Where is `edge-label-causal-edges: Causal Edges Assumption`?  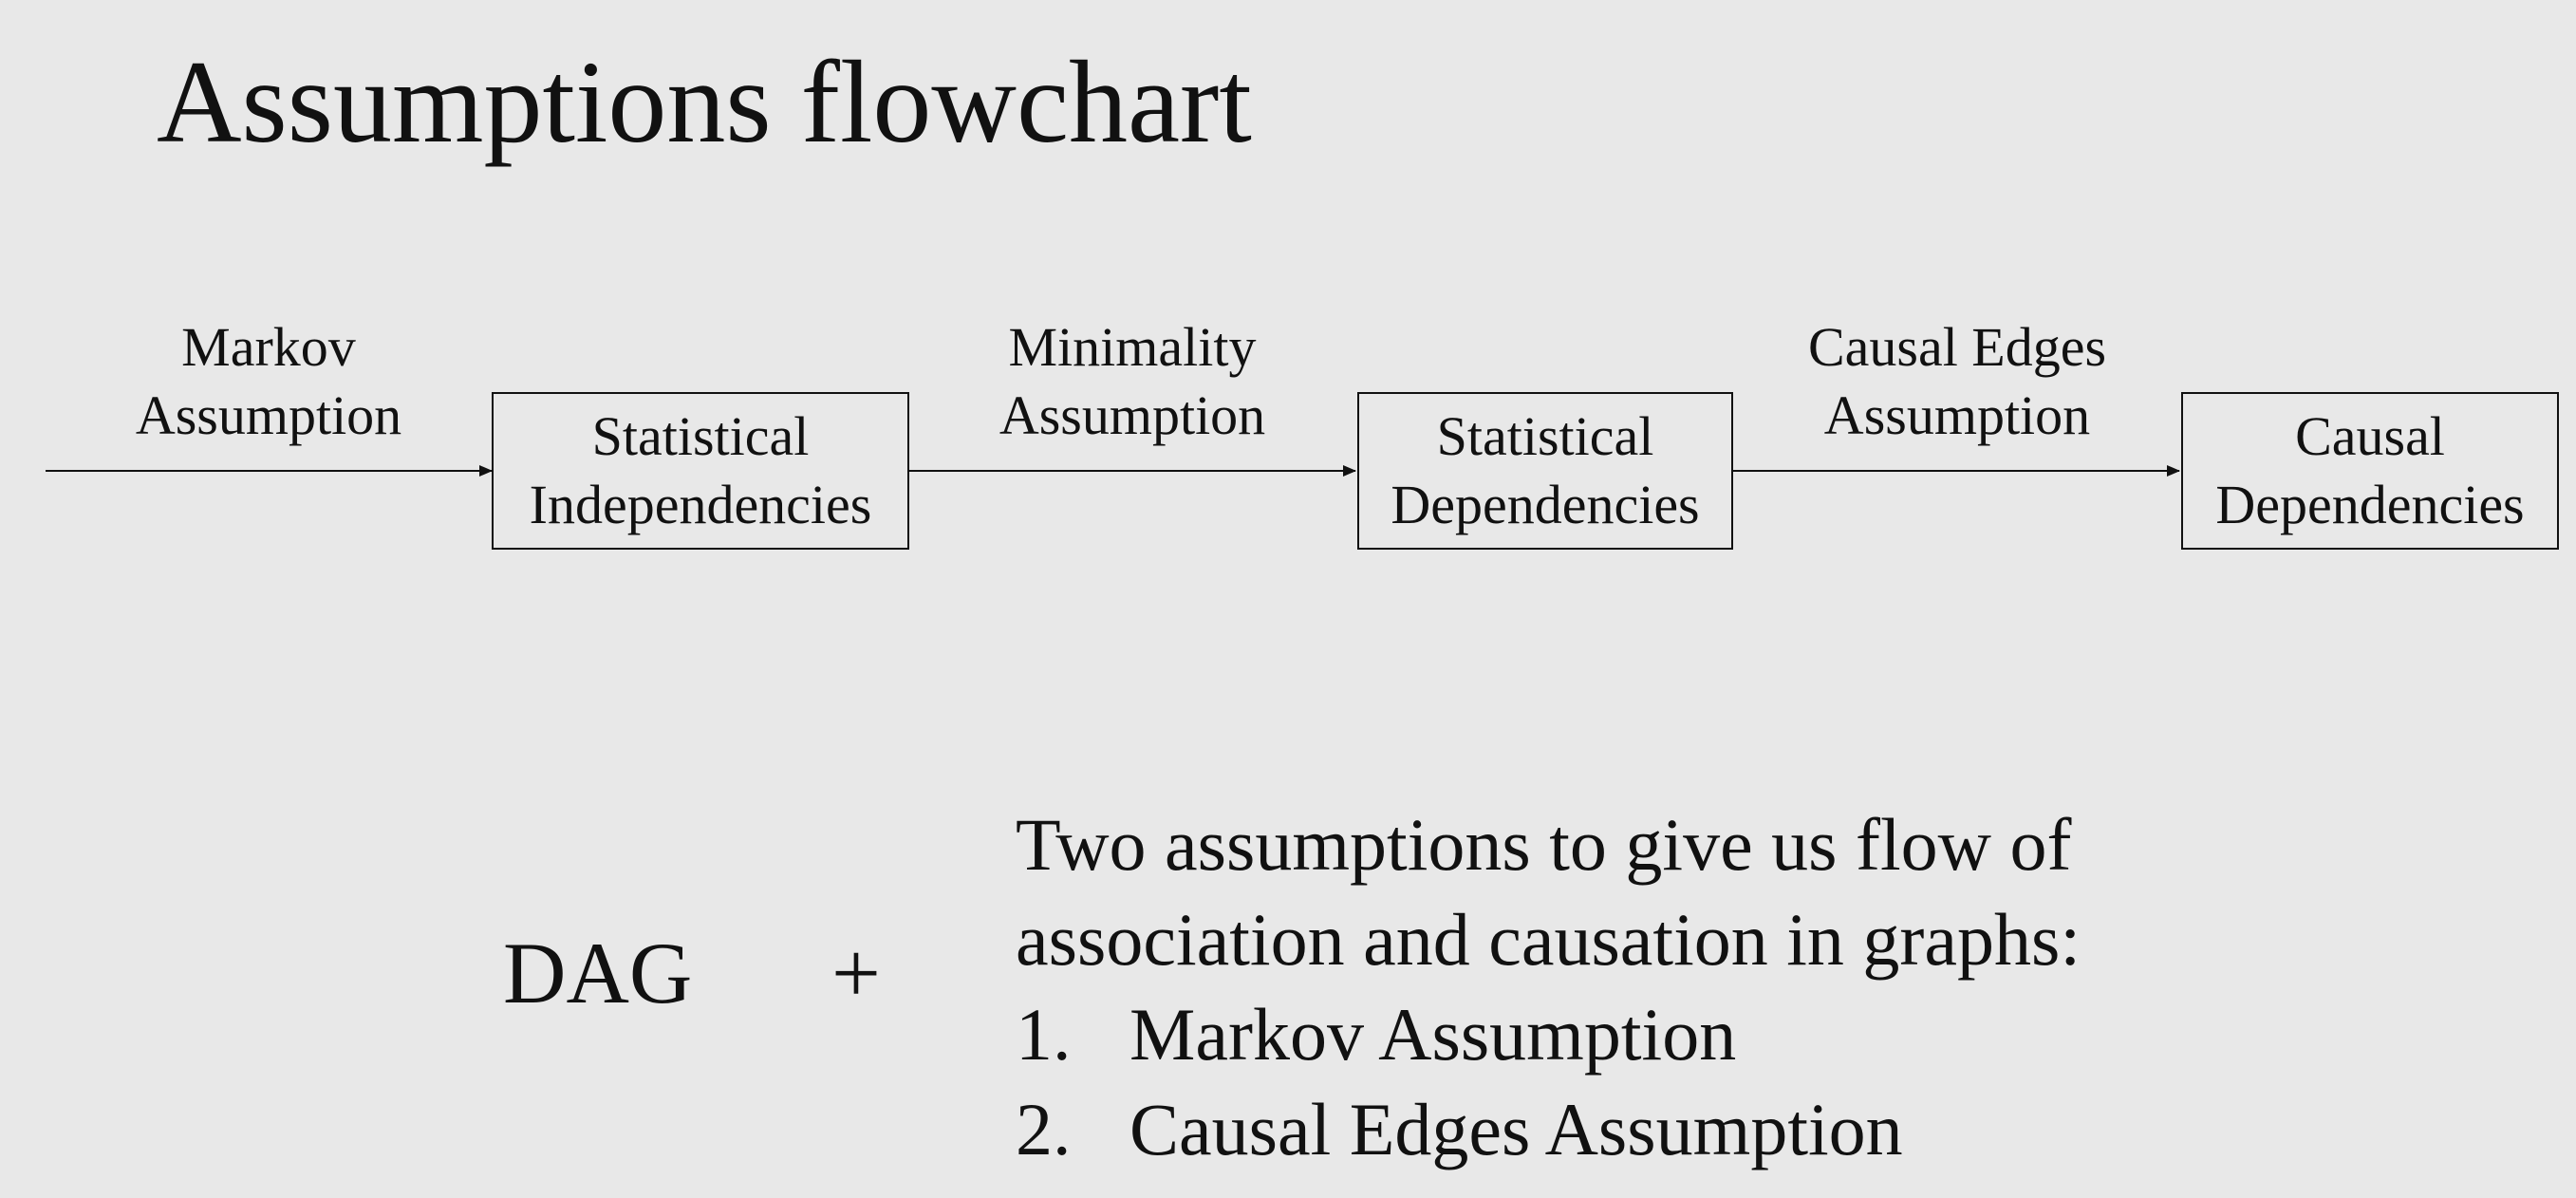 edge-label-causal-edges: Causal Edges Assumption is located at coordinates (1957, 381).